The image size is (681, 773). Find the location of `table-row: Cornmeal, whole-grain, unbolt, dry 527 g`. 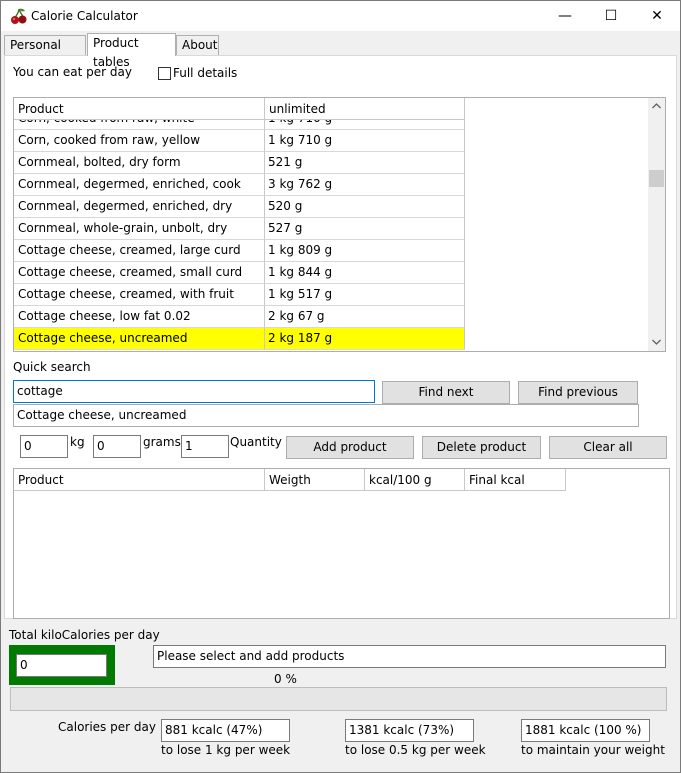

table-row: Cornmeal, whole-grain, unbolt, dry 527 g is located at coordinates (239, 229).